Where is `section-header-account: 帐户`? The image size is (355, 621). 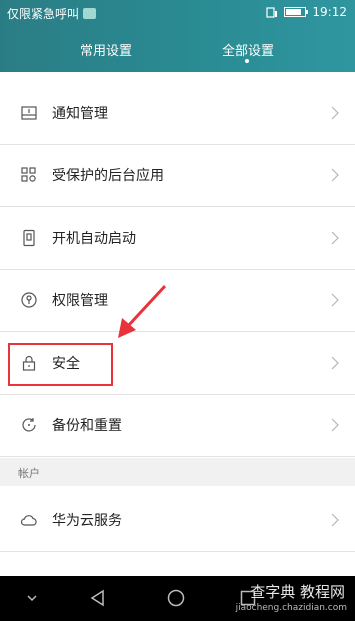 section-header-account: 帐户 is located at coordinates (177, 472).